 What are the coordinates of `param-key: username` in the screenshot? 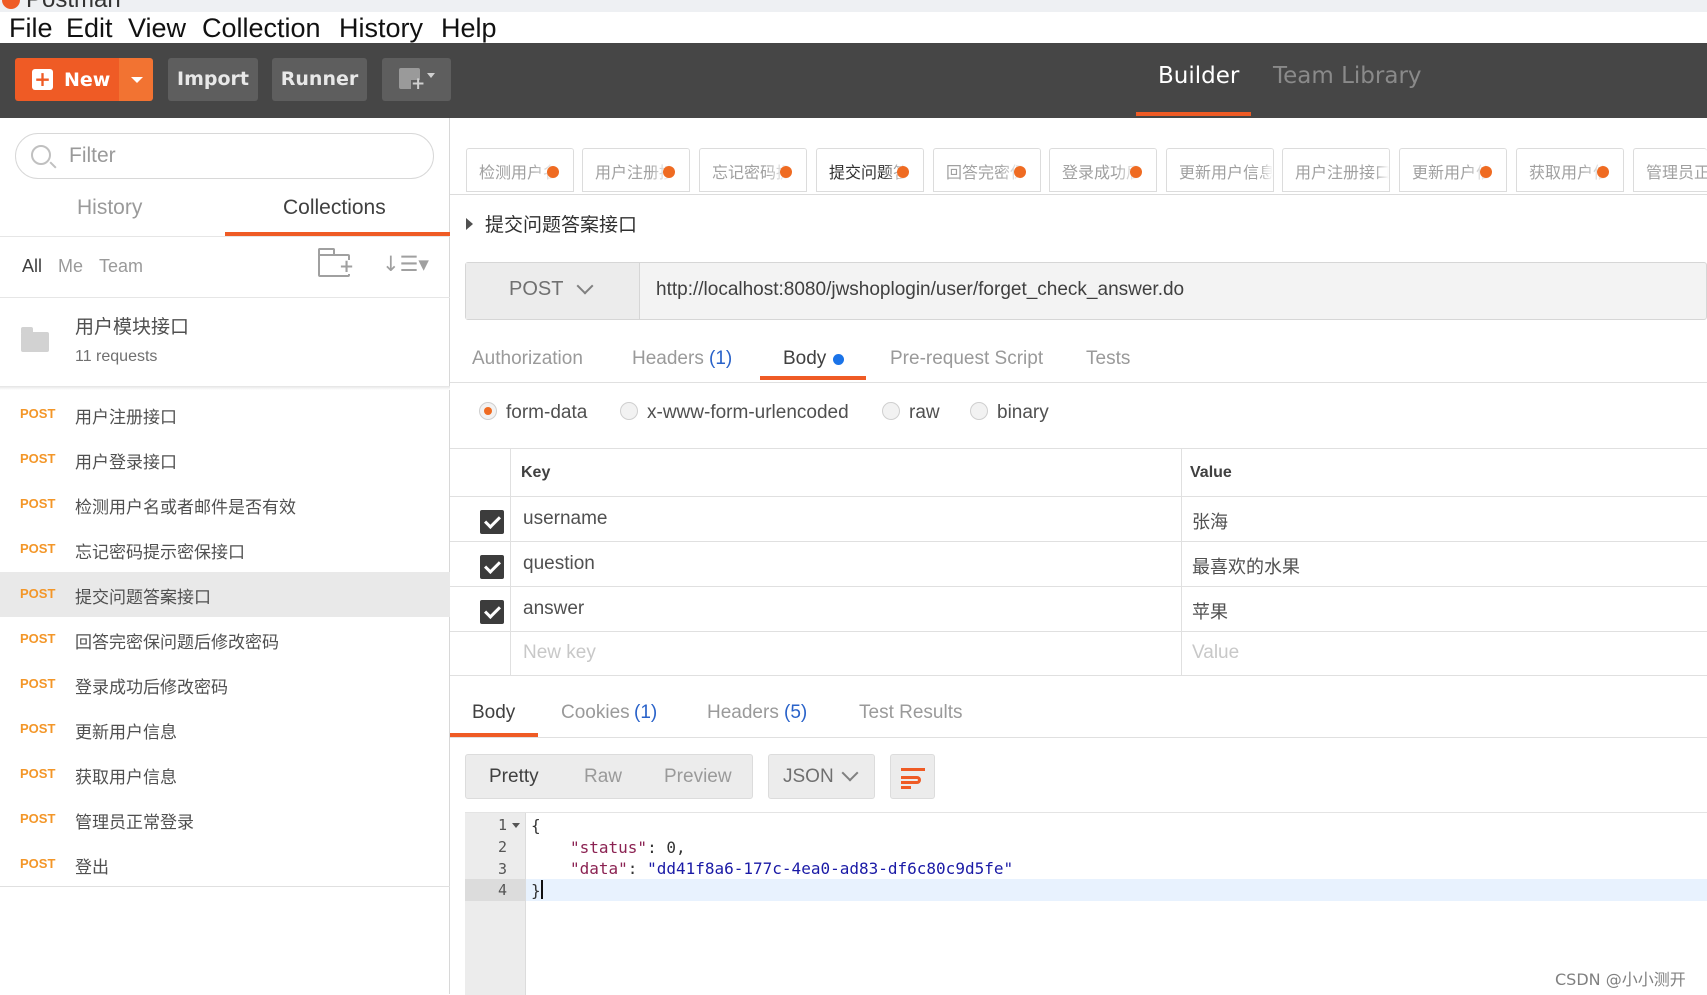 It's located at (565, 519).